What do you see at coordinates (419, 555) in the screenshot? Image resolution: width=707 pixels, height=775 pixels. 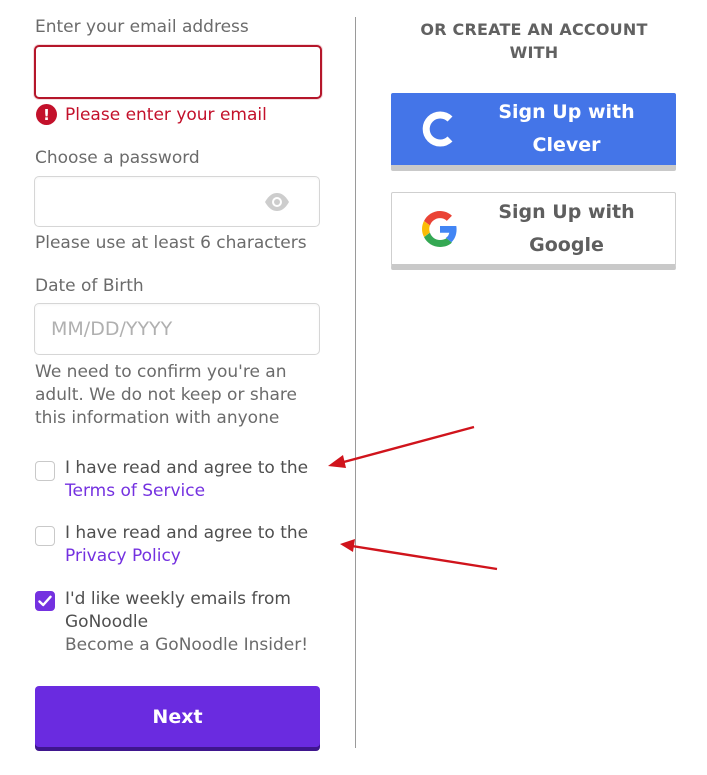 I see `arrow-to-privacy` at bounding box center [419, 555].